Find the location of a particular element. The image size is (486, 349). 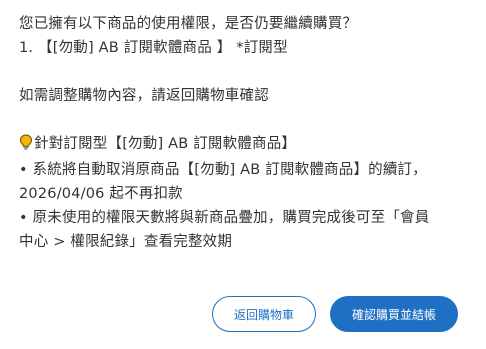

owned-item-line: 1. 【[勿動] AB 訂閱軟體商品 】 *訂閱型 is located at coordinates (153, 48).